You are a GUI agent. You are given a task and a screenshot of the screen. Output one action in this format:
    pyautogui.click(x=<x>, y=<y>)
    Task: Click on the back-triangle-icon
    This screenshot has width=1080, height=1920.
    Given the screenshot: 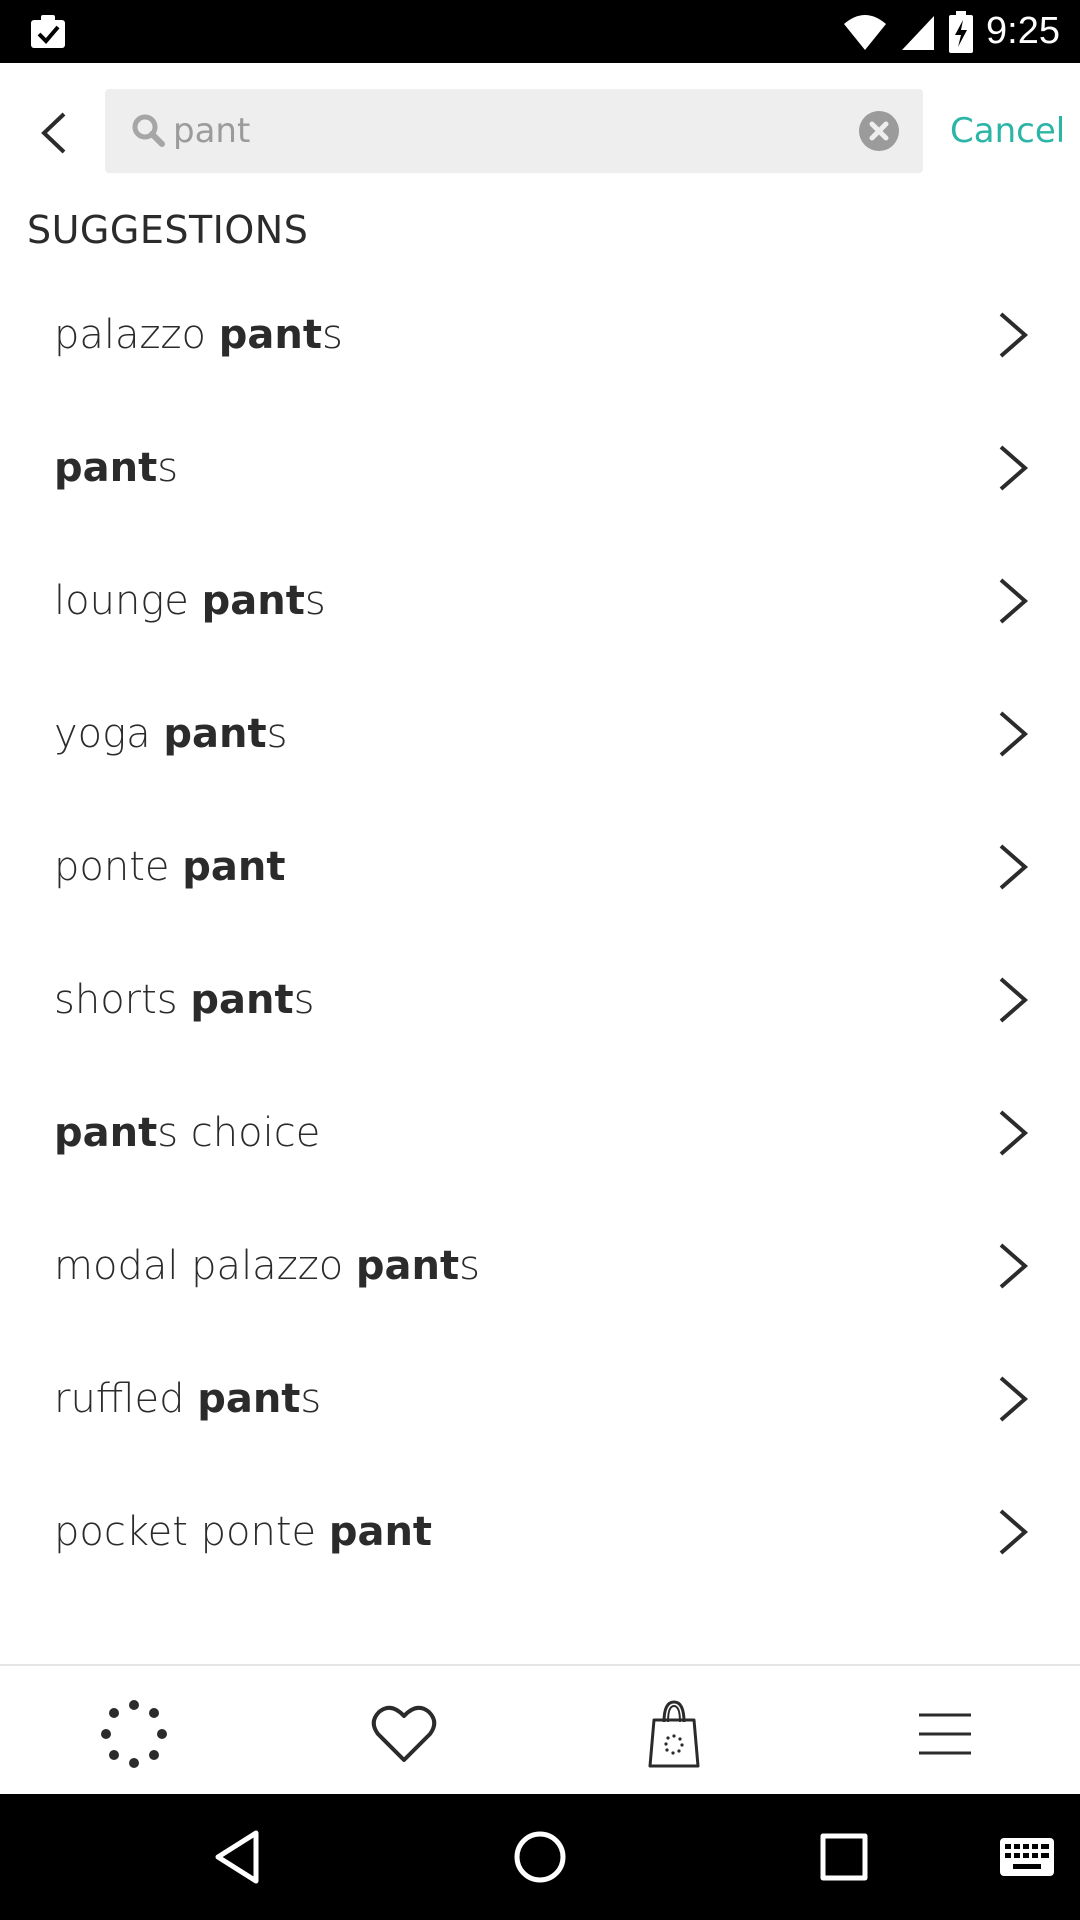 What is the action you would take?
    pyautogui.click(x=237, y=1857)
    